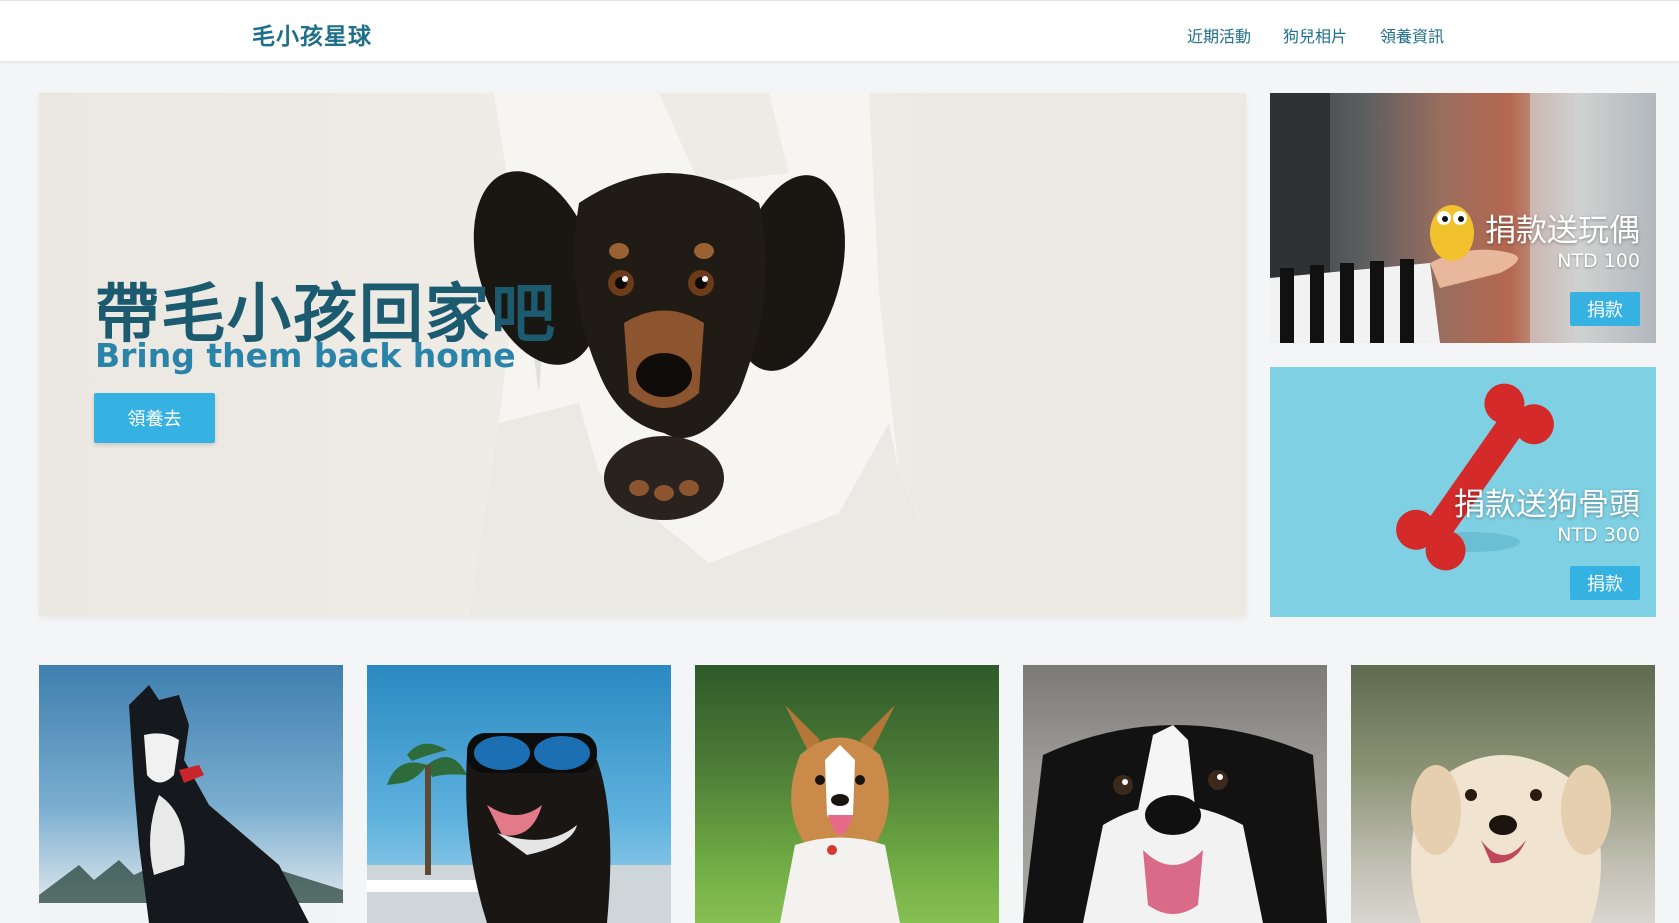  Describe the element at coordinates (154, 418) in the screenshot. I see `adopt-button: 領養去` at that location.